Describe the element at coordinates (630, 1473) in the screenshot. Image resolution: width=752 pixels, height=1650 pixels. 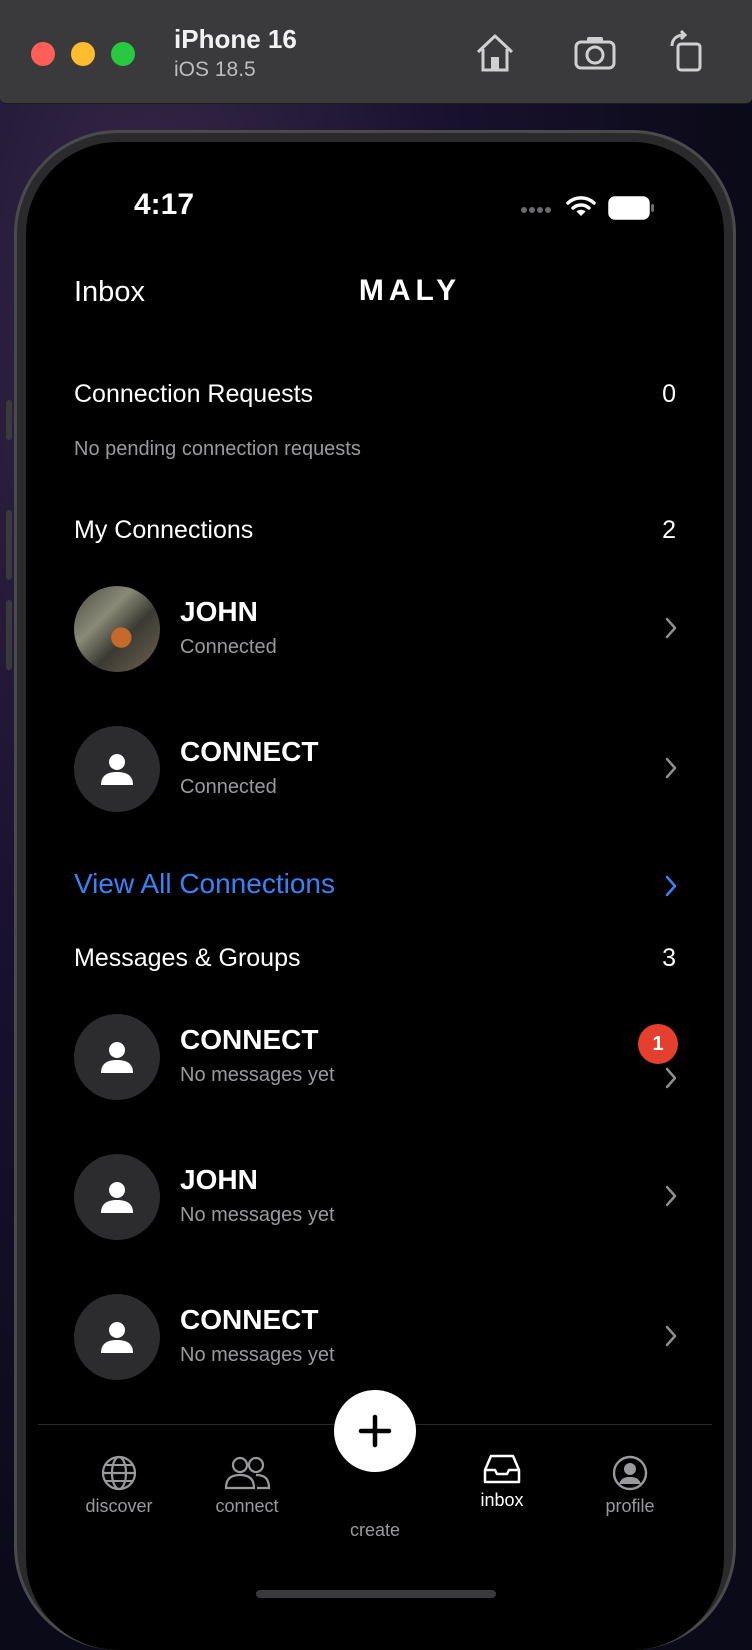
I see `profile-icon` at that location.